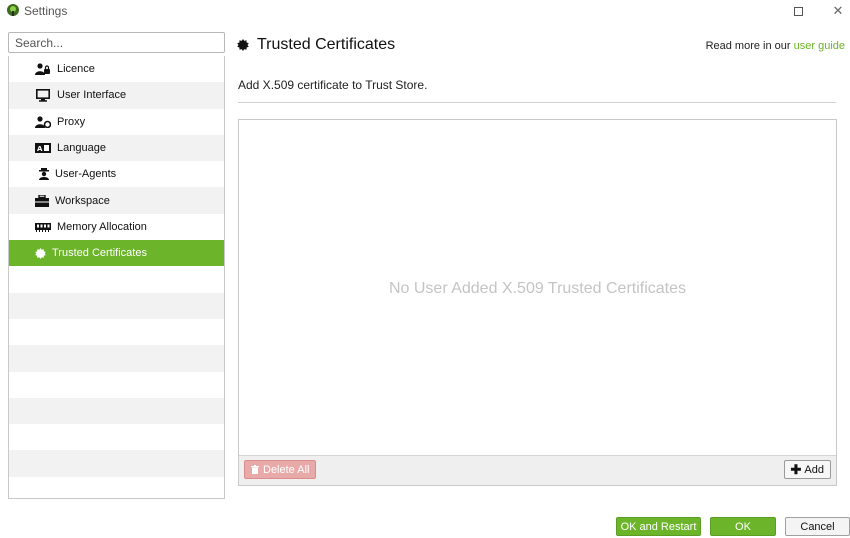 This screenshot has height=538, width=850. What do you see at coordinates (749, 46) in the screenshot?
I see `read-more-prefix: Read more in our` at bounding box center [749, 46].